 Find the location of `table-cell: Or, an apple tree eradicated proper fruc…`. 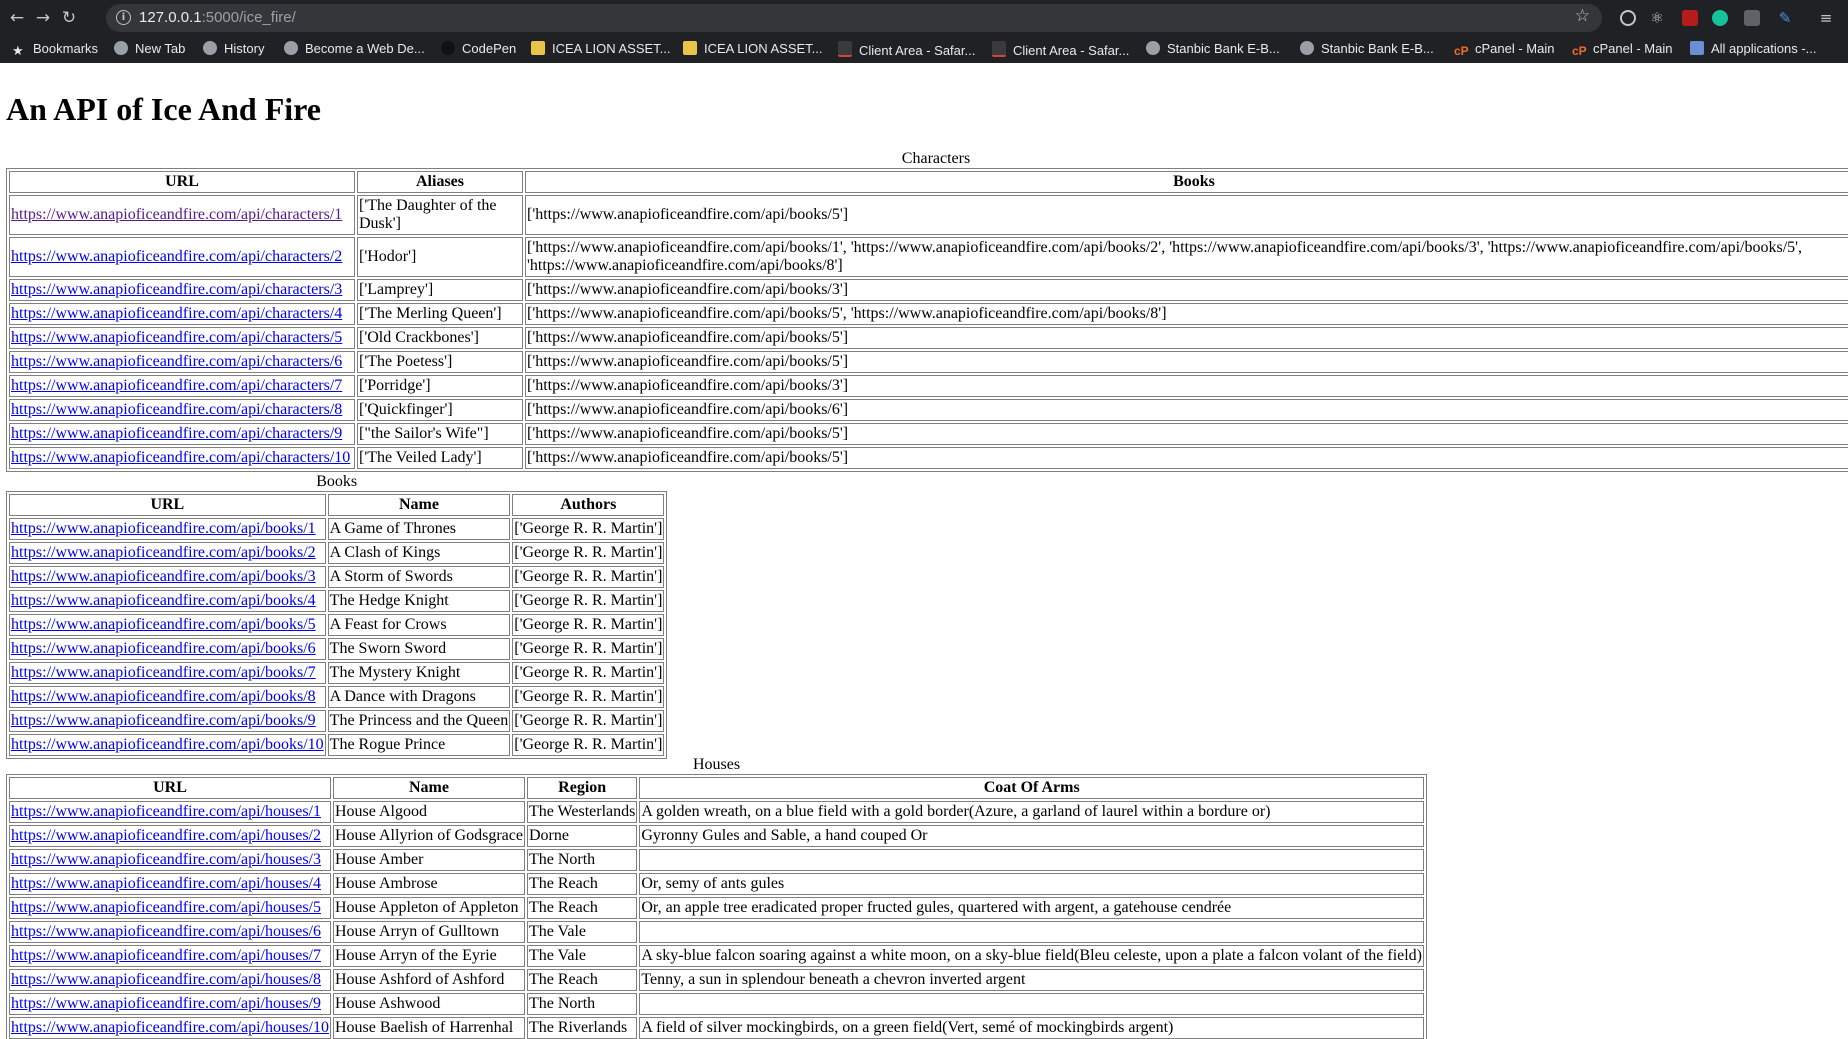

table-cell: Or, an apple tree eradicated proper fruc… is located at coordinates (1032, 908).